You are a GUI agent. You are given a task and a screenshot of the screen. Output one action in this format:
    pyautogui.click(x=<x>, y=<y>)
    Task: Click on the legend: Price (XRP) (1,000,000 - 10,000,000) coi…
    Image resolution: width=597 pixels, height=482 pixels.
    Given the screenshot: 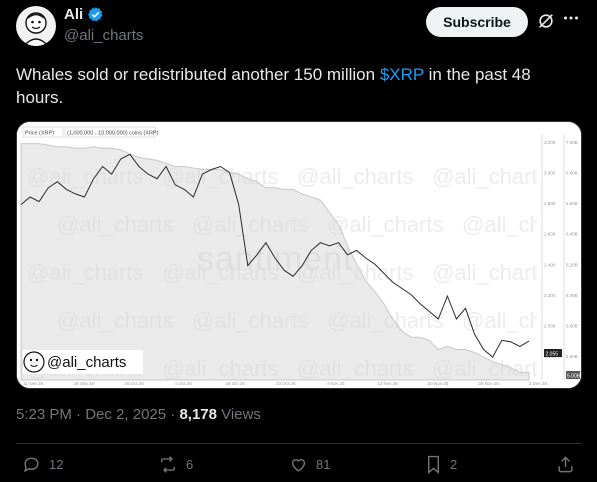 What is the action you would take?
    pyautogui.click(x=90, y=132)
    